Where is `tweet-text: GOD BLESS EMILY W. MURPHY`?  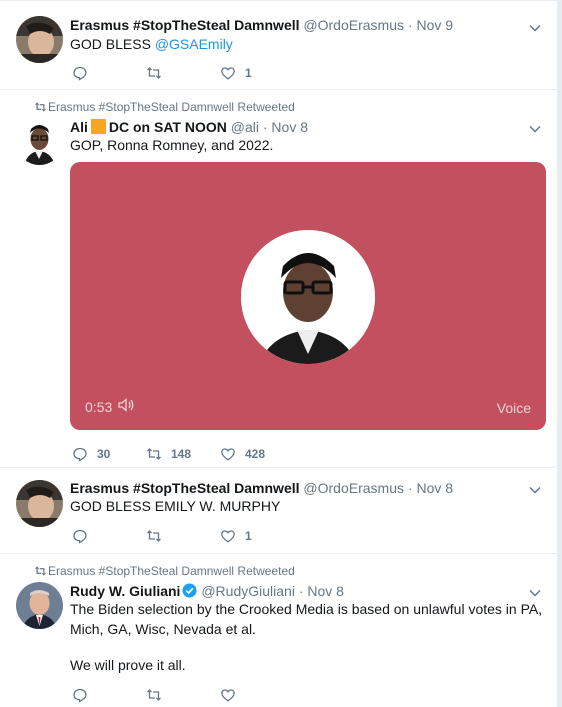 tweet-text: GOD BLESS EMILY W. MURPHY is located at coordinates (175, 506).